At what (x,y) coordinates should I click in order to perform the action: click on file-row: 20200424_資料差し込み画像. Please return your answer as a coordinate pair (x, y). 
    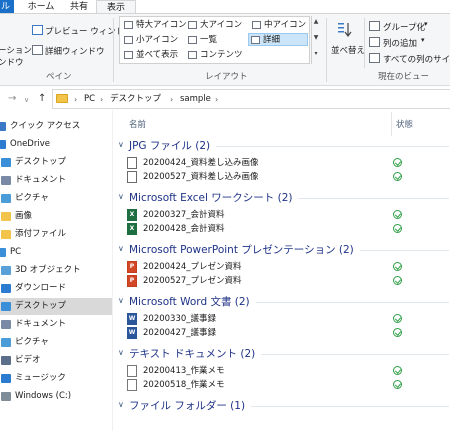
    Looking at the image, I should click on (288, 163).